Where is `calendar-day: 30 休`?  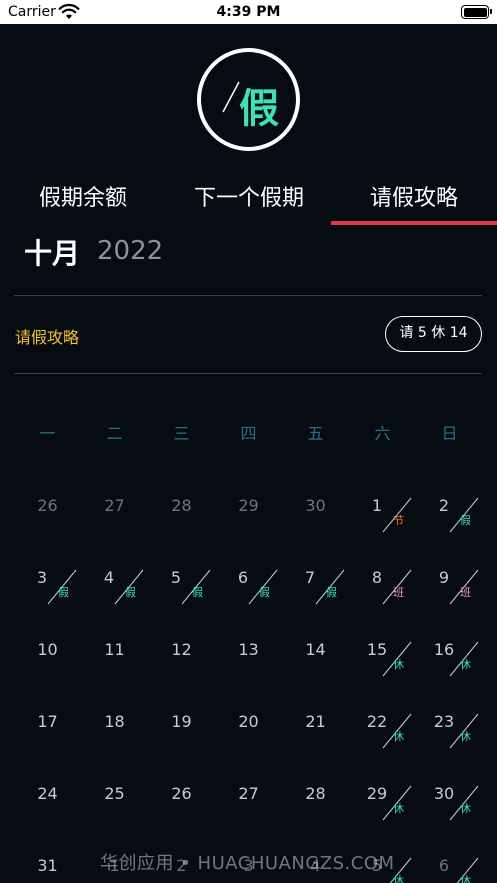 calendar-day: 30 休 is located at coordinates (449, 792).